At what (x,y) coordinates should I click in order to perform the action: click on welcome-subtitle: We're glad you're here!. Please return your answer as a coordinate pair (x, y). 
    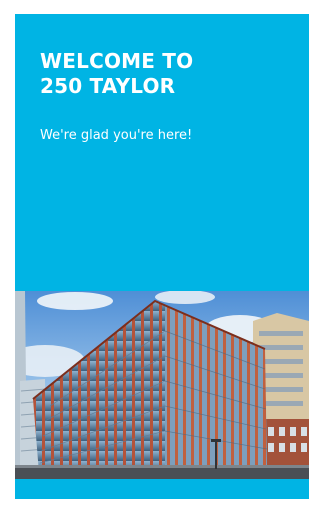
    Looking at the image, I should click on (116, 135).